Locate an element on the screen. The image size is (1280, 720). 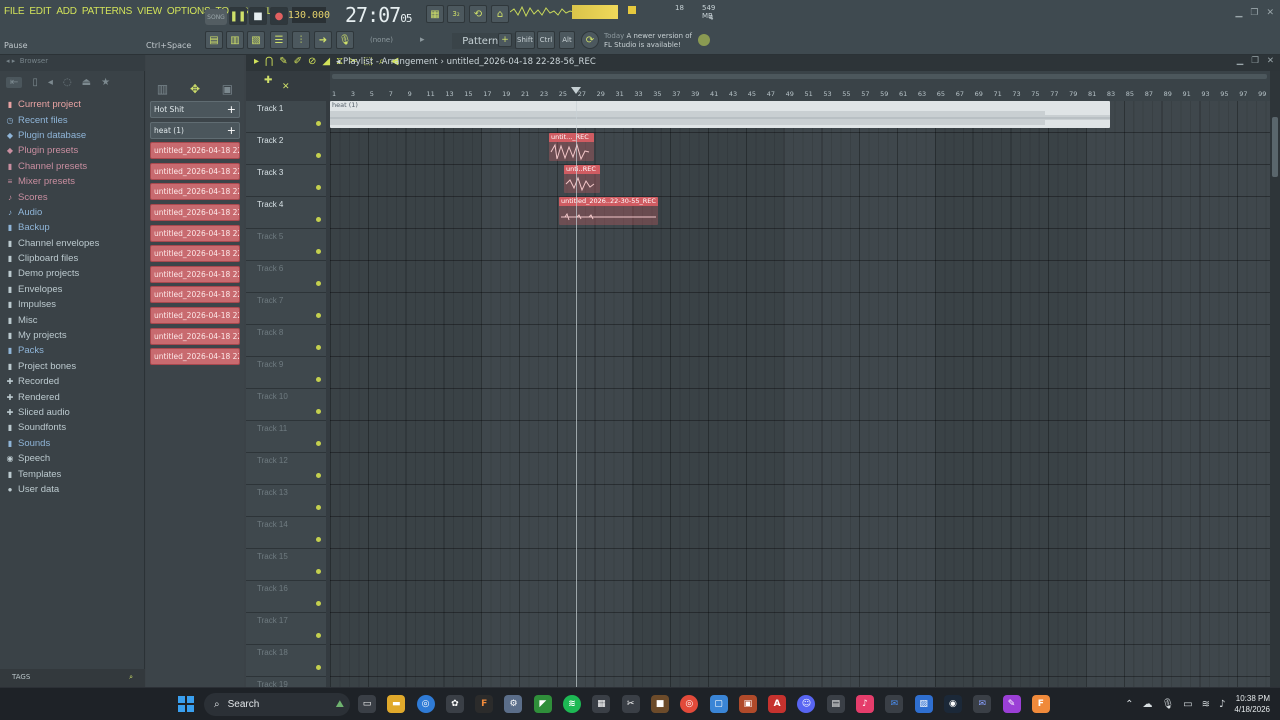
star-icon: ★ is located at coordinates (105, 82).